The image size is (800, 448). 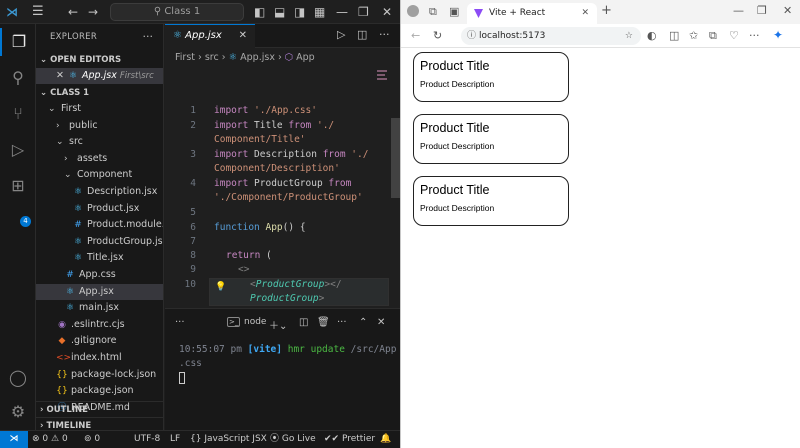 What do you see at coordinates (99, 225) in the screenshot?
I see `tree-item: # Product.module.css` at bounding box center [99, 225].